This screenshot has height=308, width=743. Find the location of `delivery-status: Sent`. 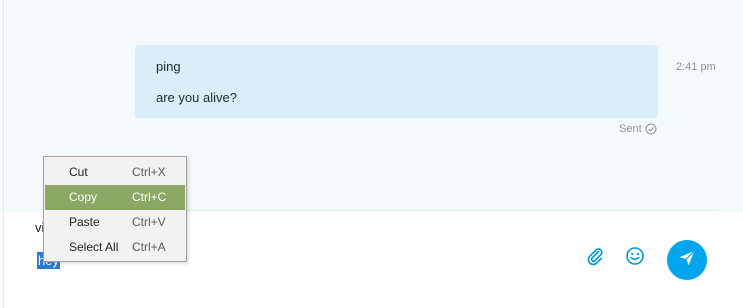

delivery-status: Sent is located at coordinates (638, 129).